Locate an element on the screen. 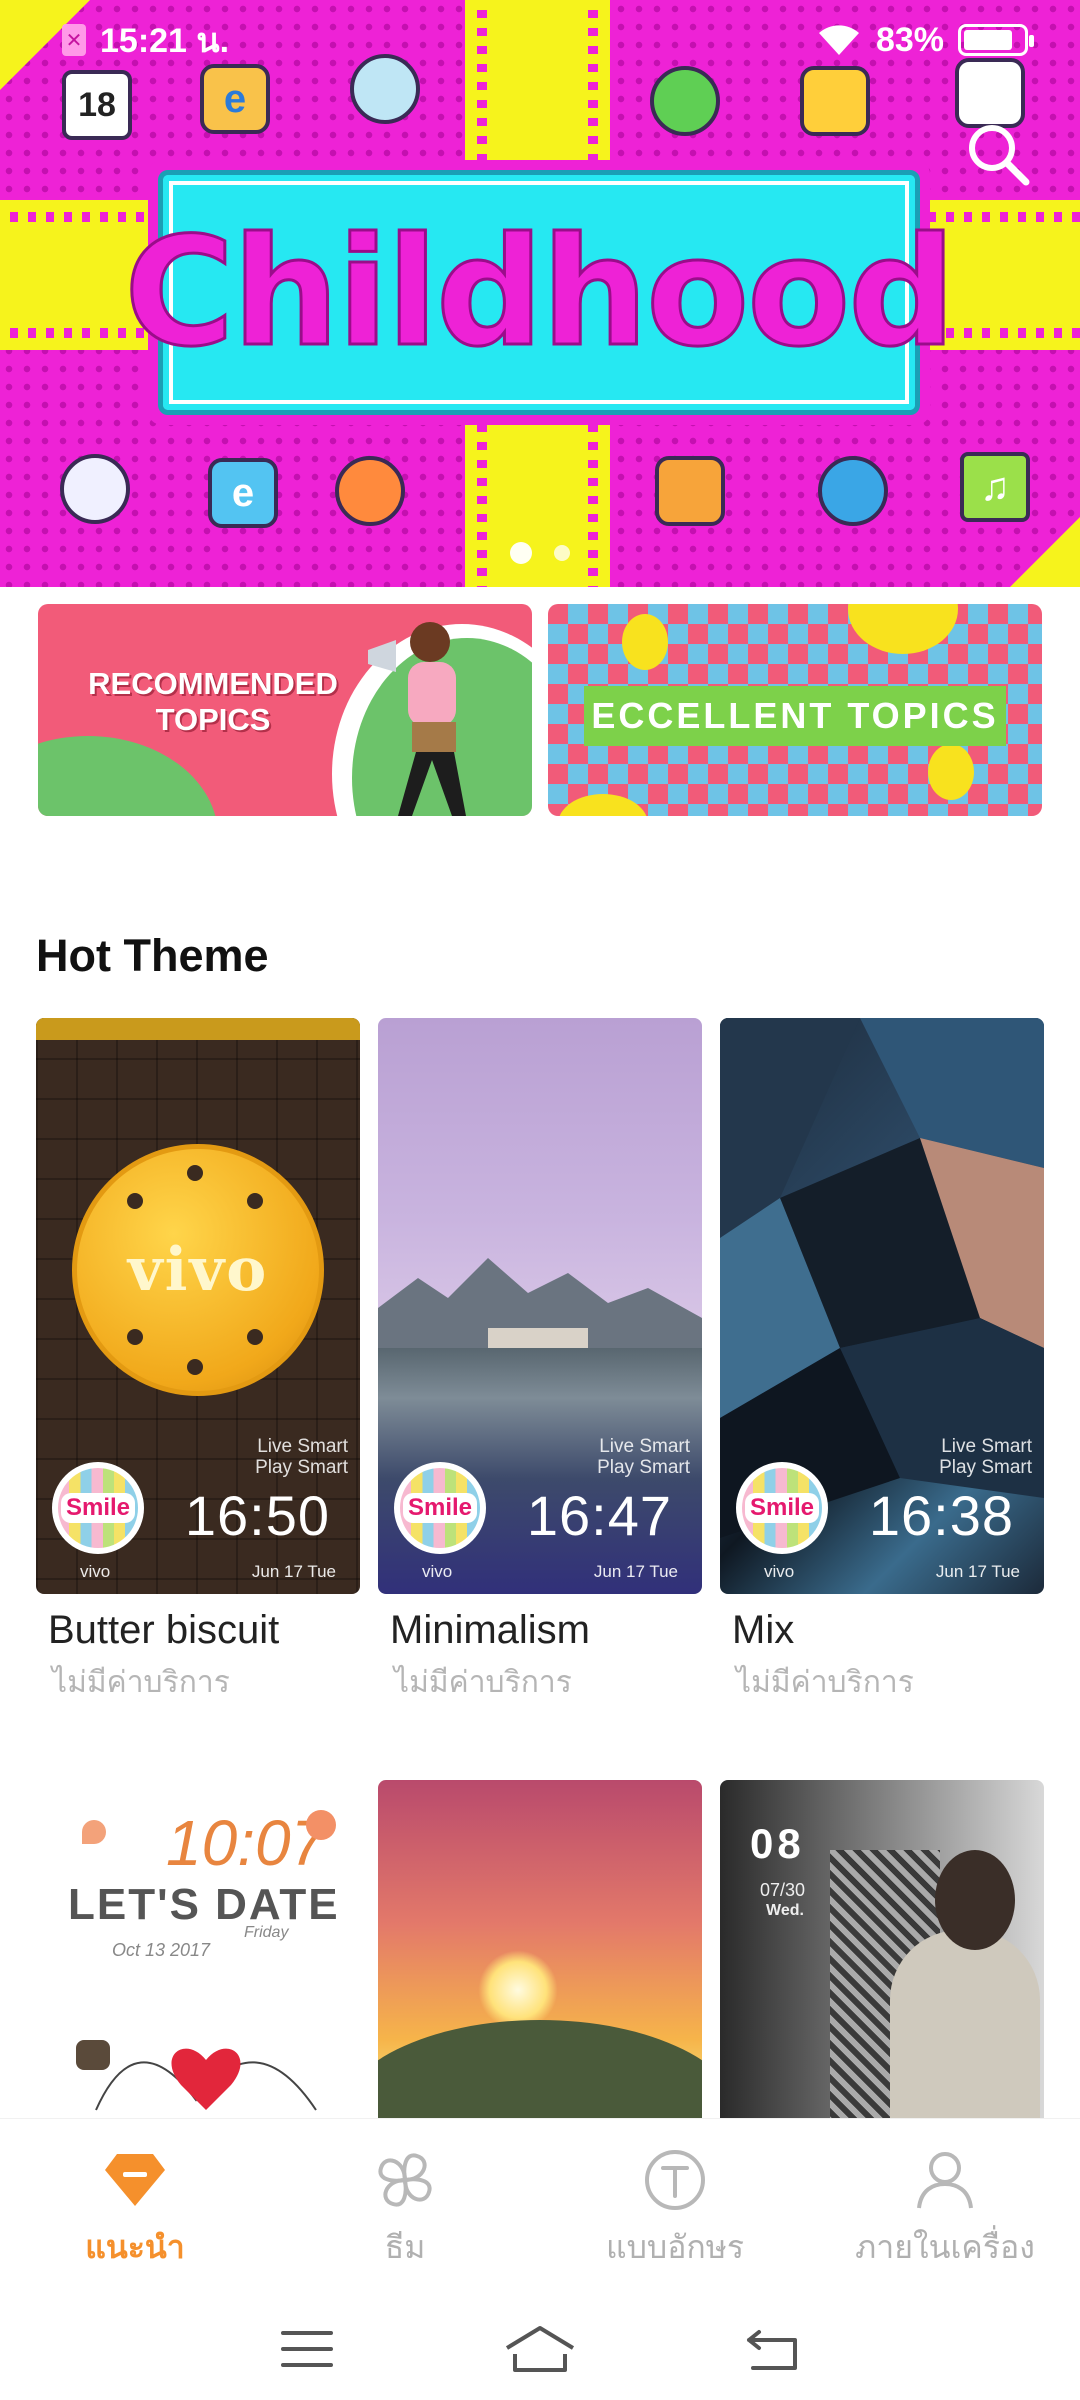  tab-bar: แนะนำ ธีม แบบอักษร ภายในเครื่อง is located at coordinates (540, 2209).